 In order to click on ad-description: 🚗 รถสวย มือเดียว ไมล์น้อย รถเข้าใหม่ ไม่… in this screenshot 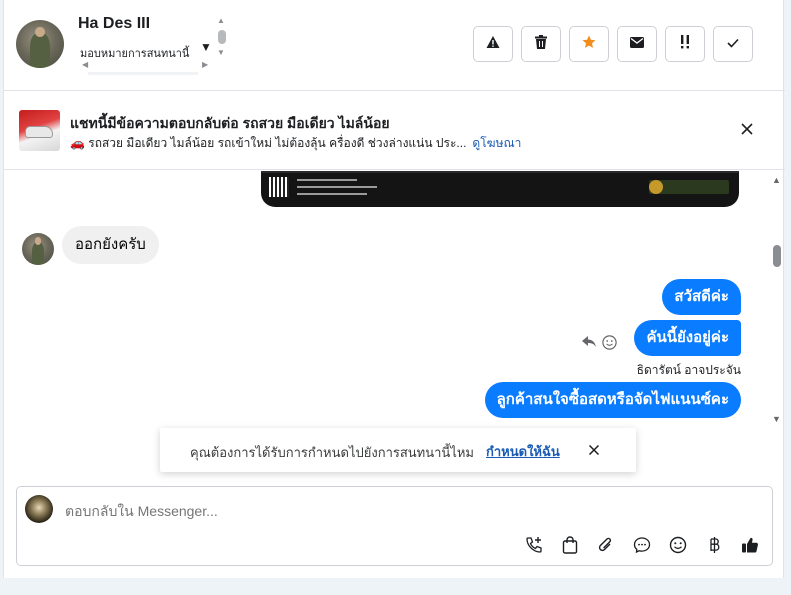, I will do `click(295, 143)`.